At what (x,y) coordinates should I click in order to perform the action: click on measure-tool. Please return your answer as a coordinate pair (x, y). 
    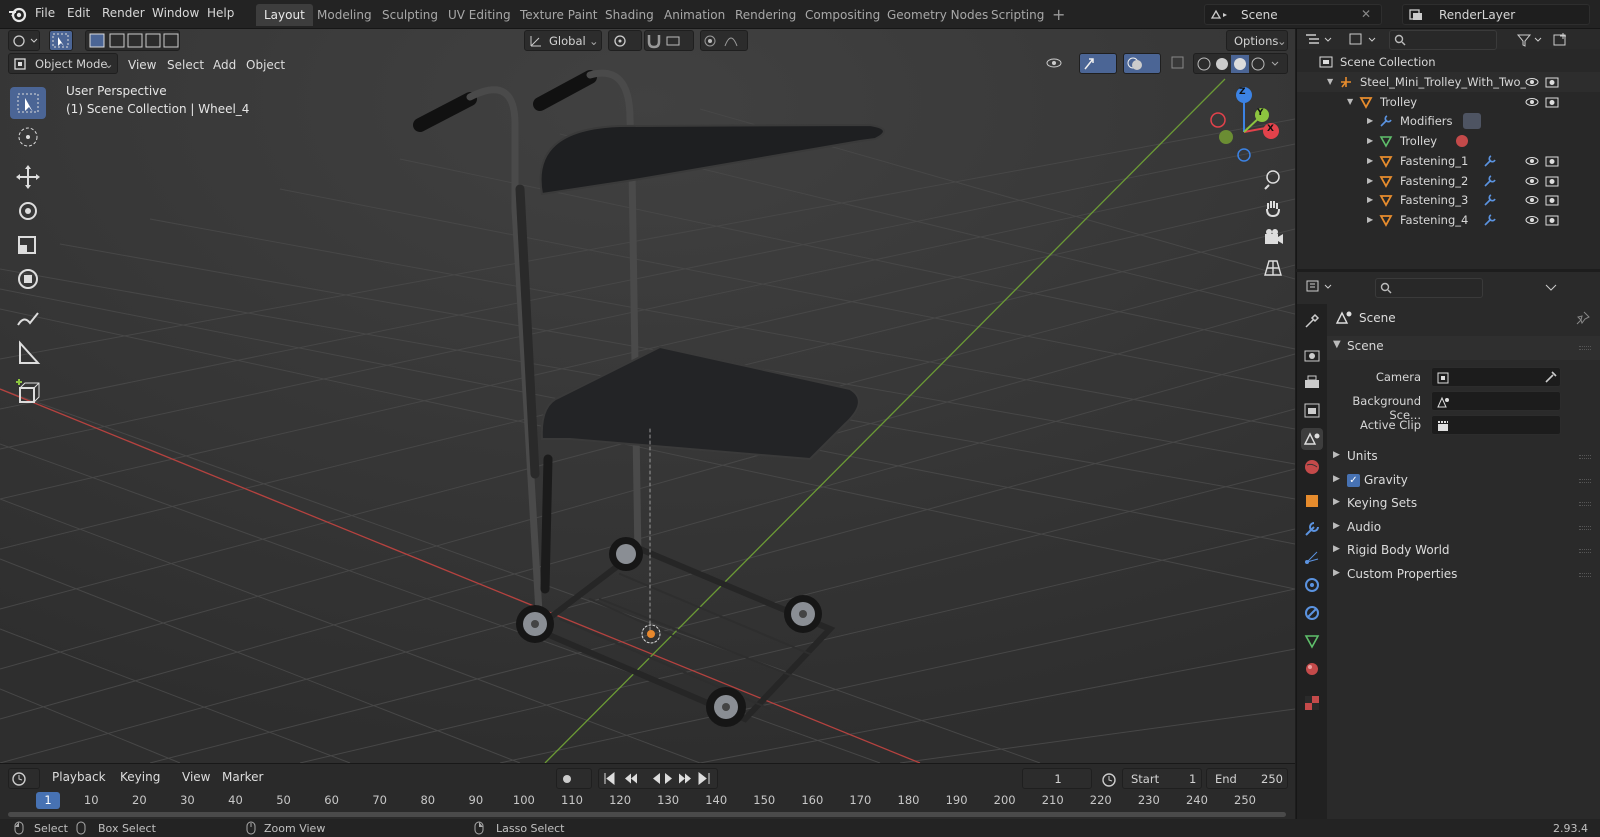
    Looking at the image, I should click on (28, 353).